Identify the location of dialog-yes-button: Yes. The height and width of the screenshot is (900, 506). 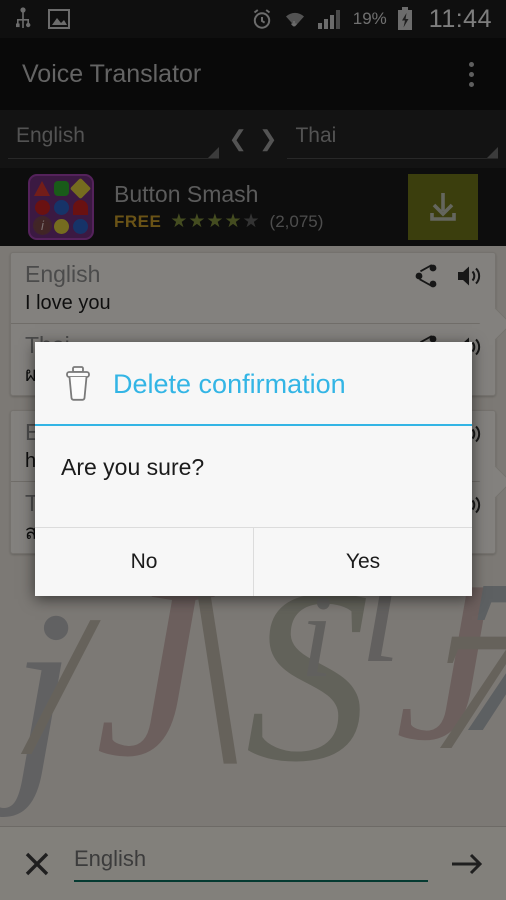
(362, 562).